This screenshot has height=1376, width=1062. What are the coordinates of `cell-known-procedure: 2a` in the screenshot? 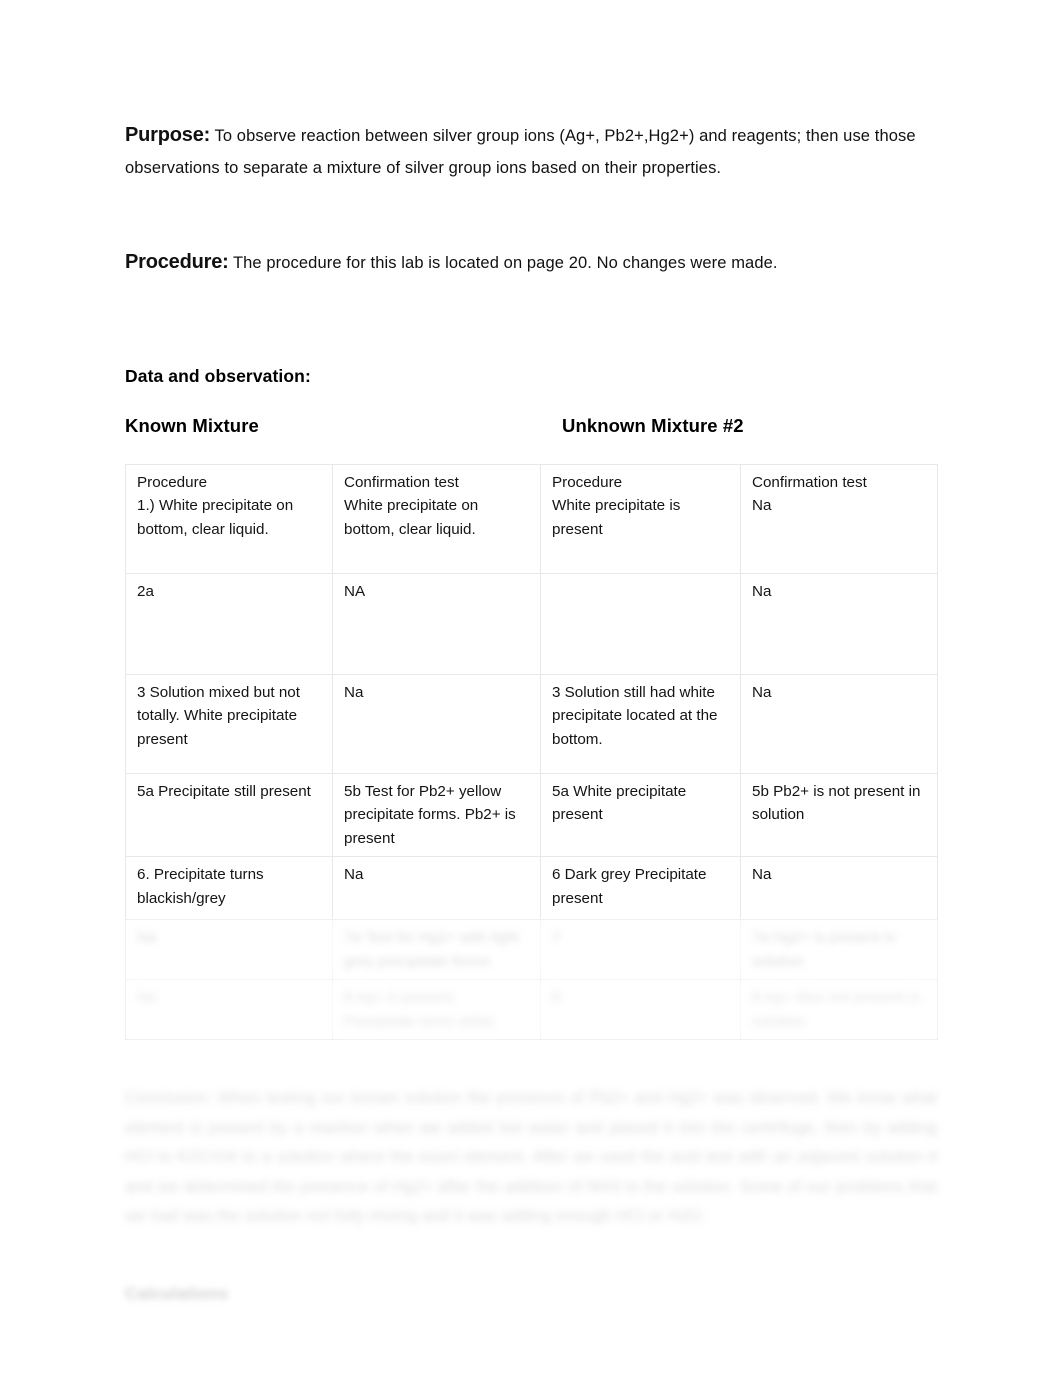 It's located at (229, 623).